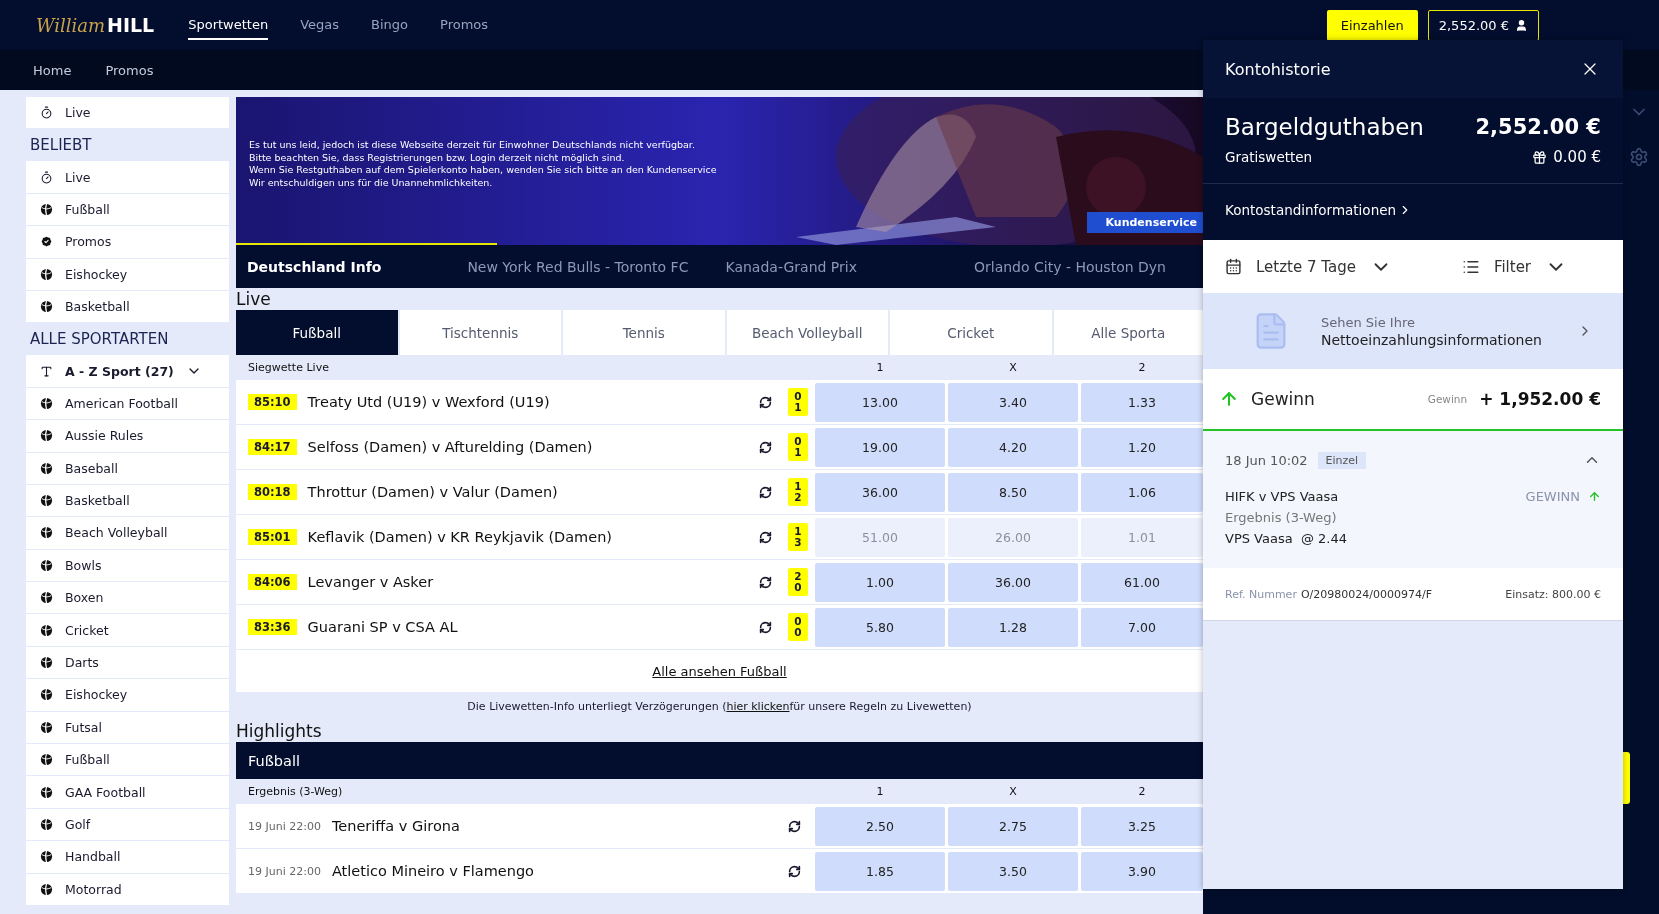 This screenshot has width=1659, height=914. Describe the element at coordinates (1540, 157) in the screenshot. I see `gift-icon` at that location.